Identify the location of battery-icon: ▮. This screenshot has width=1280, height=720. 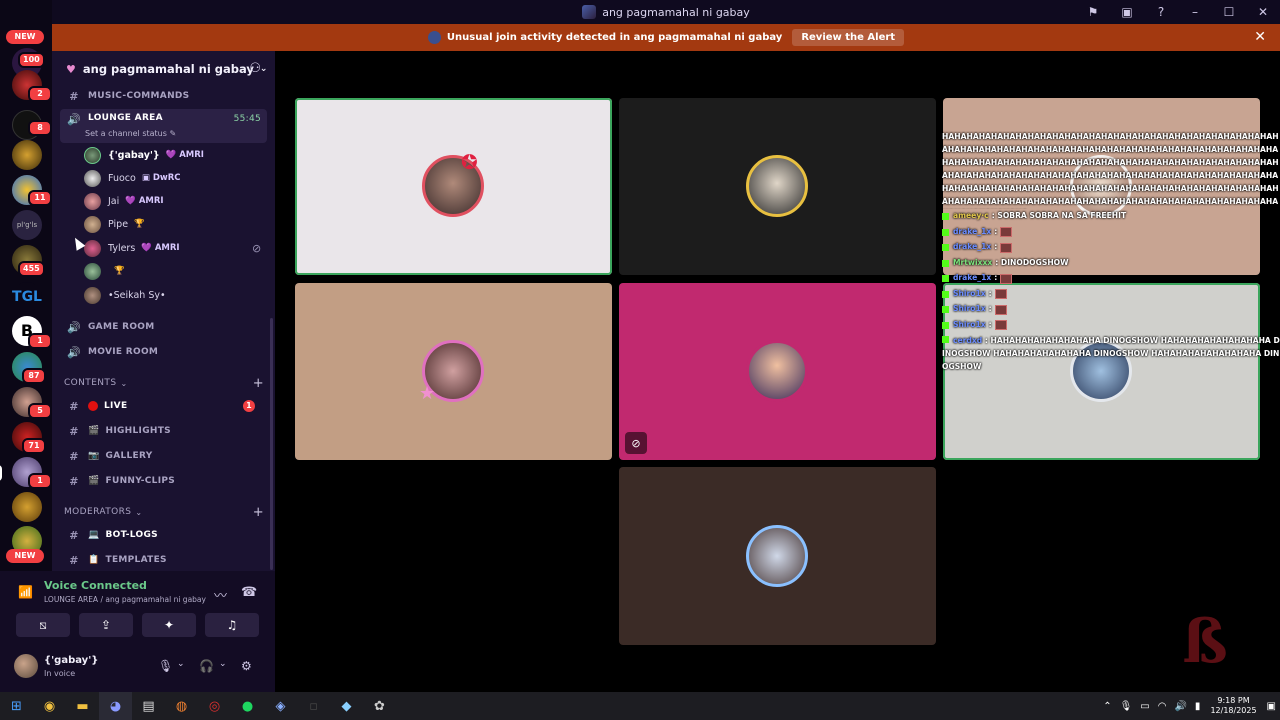
(1198, 706).